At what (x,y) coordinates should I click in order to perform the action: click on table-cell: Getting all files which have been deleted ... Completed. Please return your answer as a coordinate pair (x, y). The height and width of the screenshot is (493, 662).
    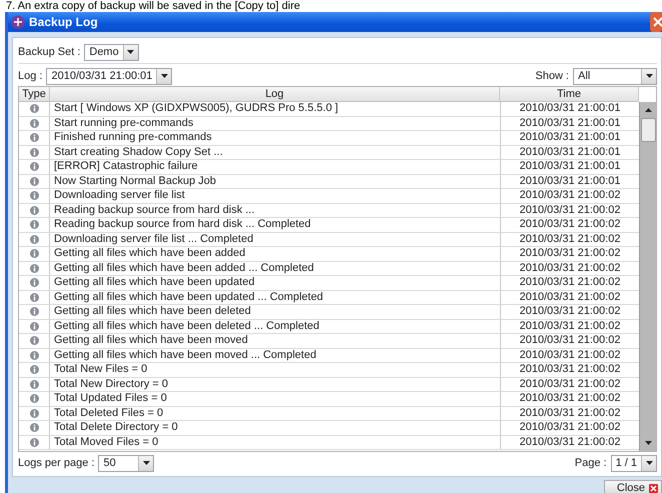
    Looking at the image, I should click on (275, 326).